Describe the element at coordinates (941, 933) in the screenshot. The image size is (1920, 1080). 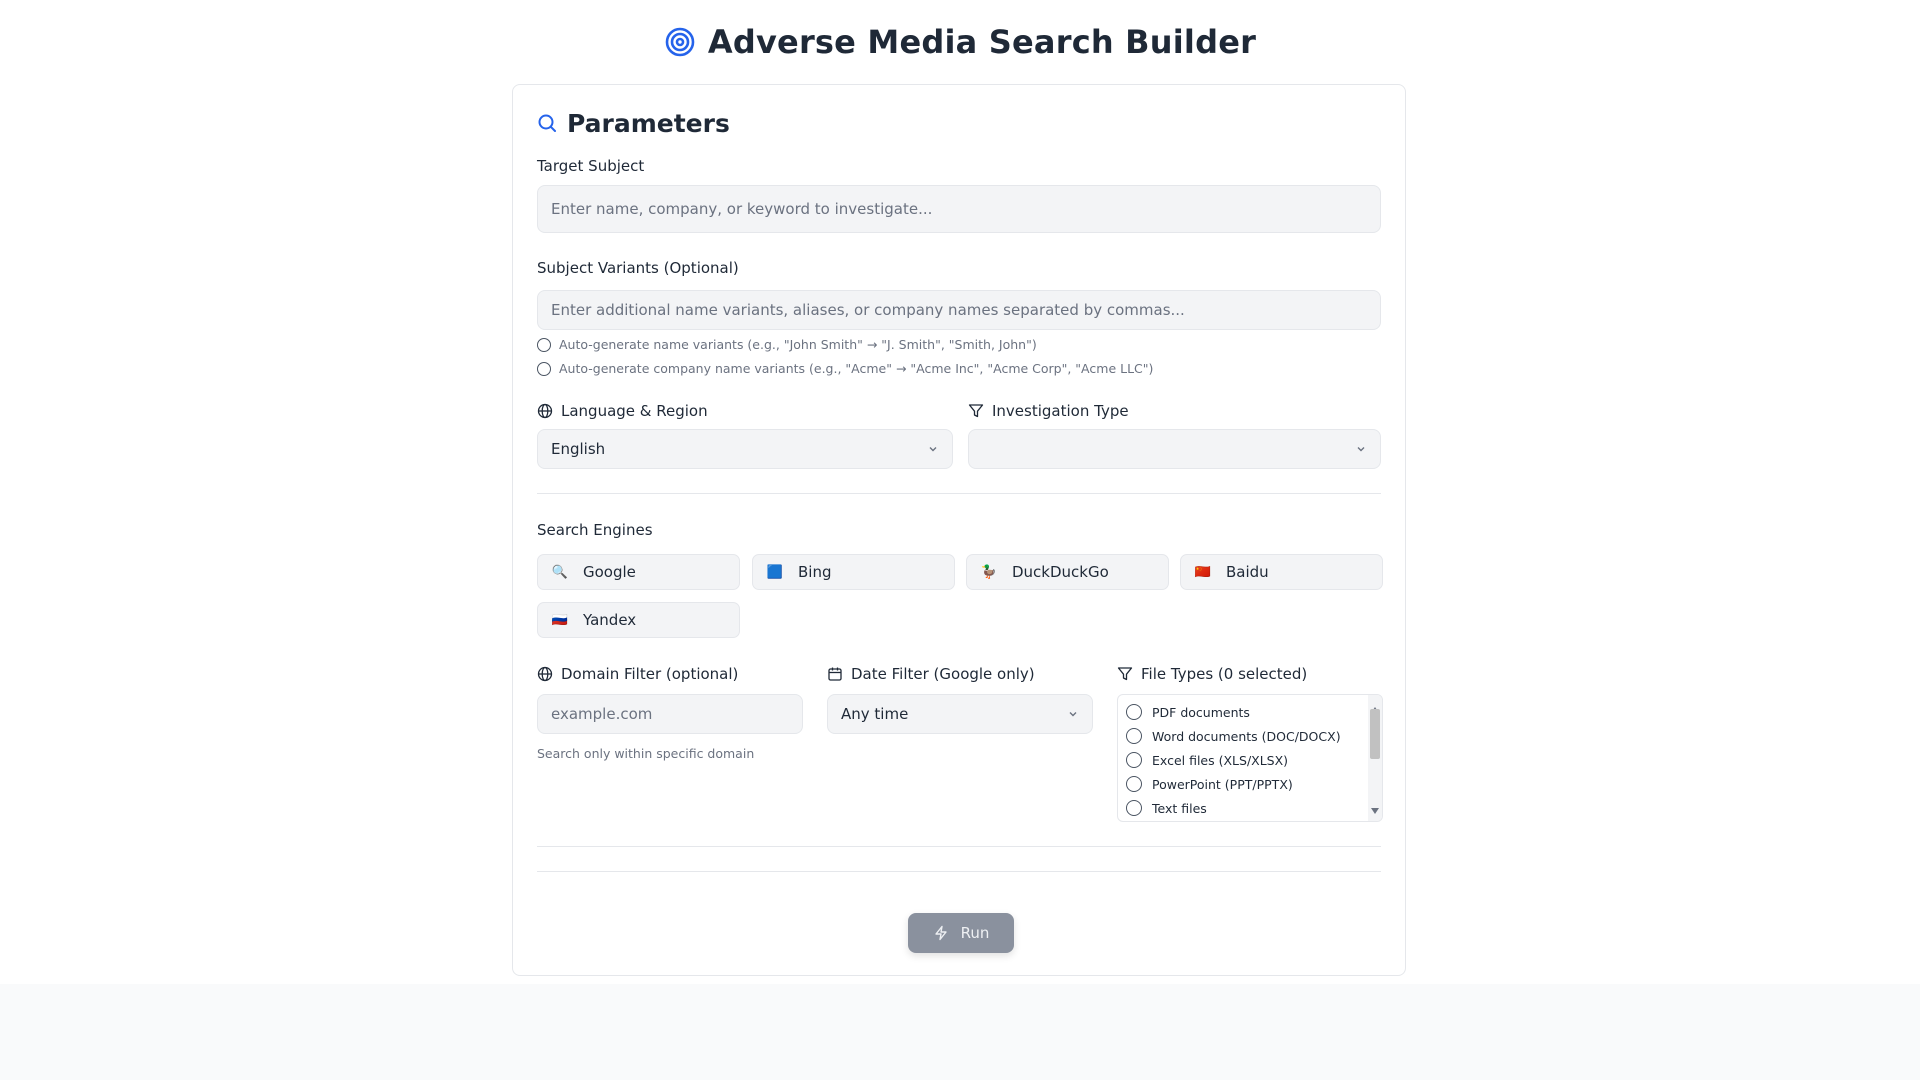
I see `lightning-icon` at that location.